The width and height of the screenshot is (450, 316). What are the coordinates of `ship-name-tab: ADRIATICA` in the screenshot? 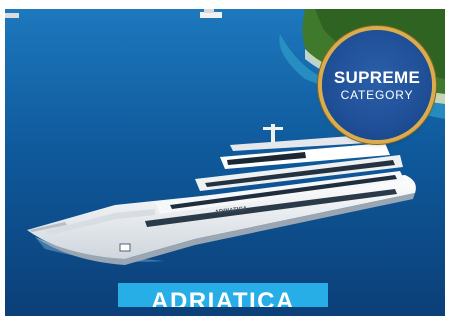 It's located at (223, 295).